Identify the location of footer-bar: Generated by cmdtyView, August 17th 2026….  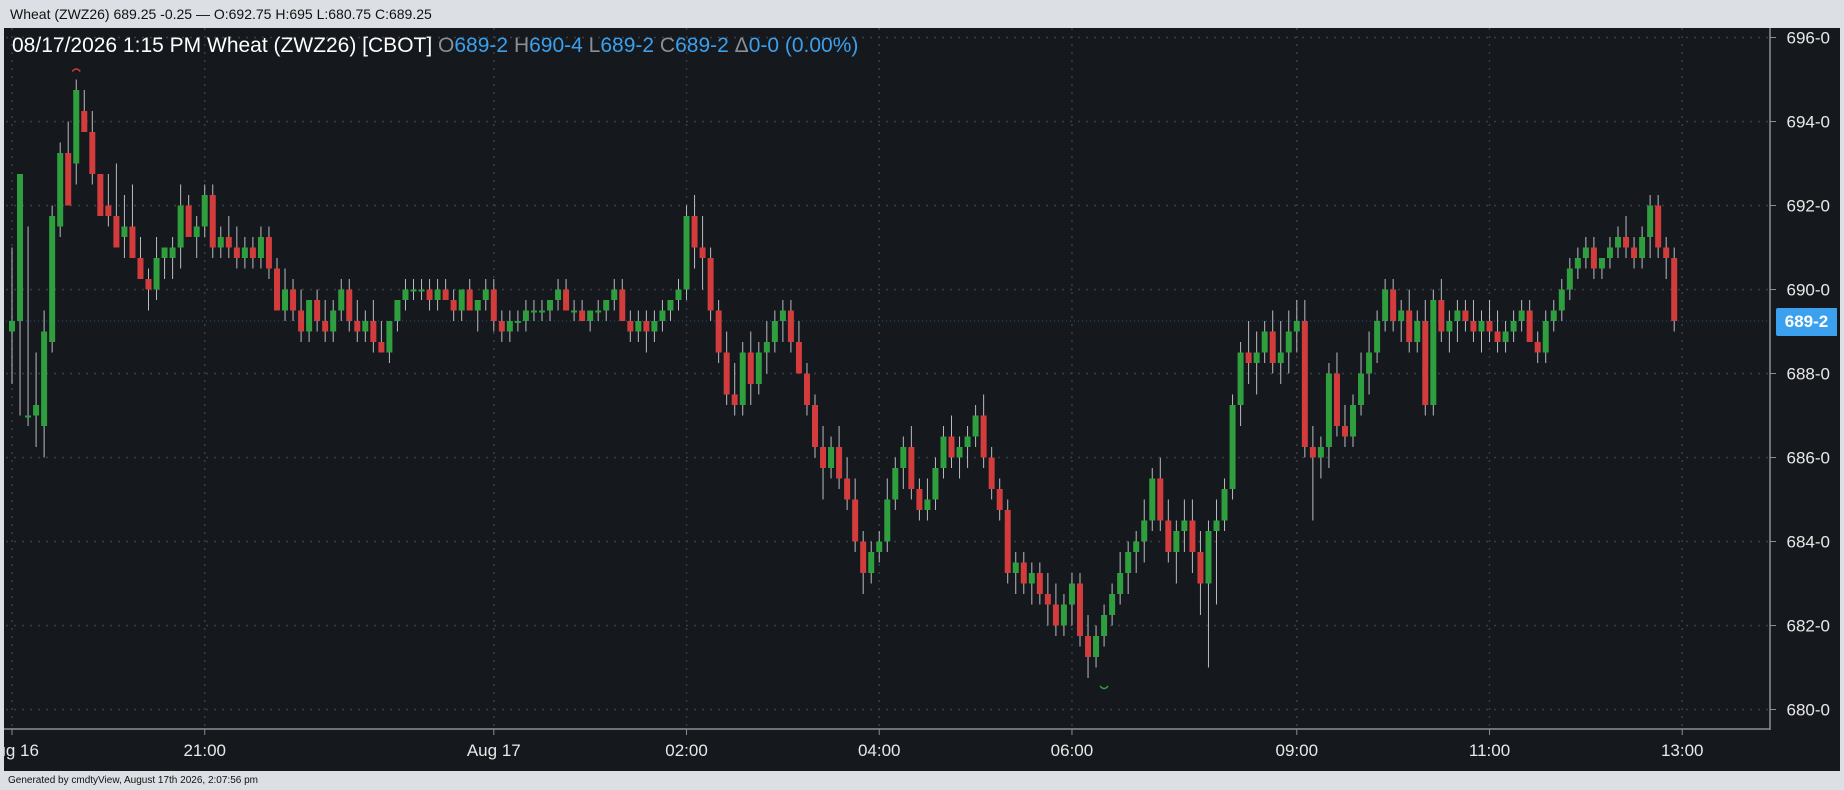
(922, 780).